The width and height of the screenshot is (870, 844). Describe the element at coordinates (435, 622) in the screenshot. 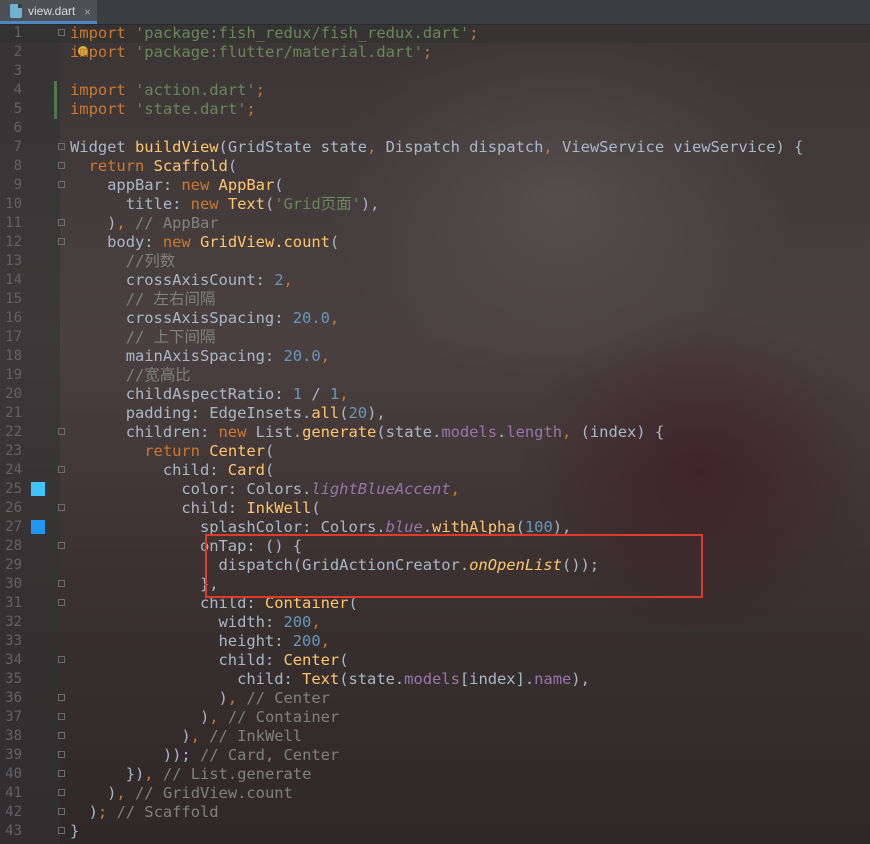

I see `code-line: 32 width: 200,` at that location.